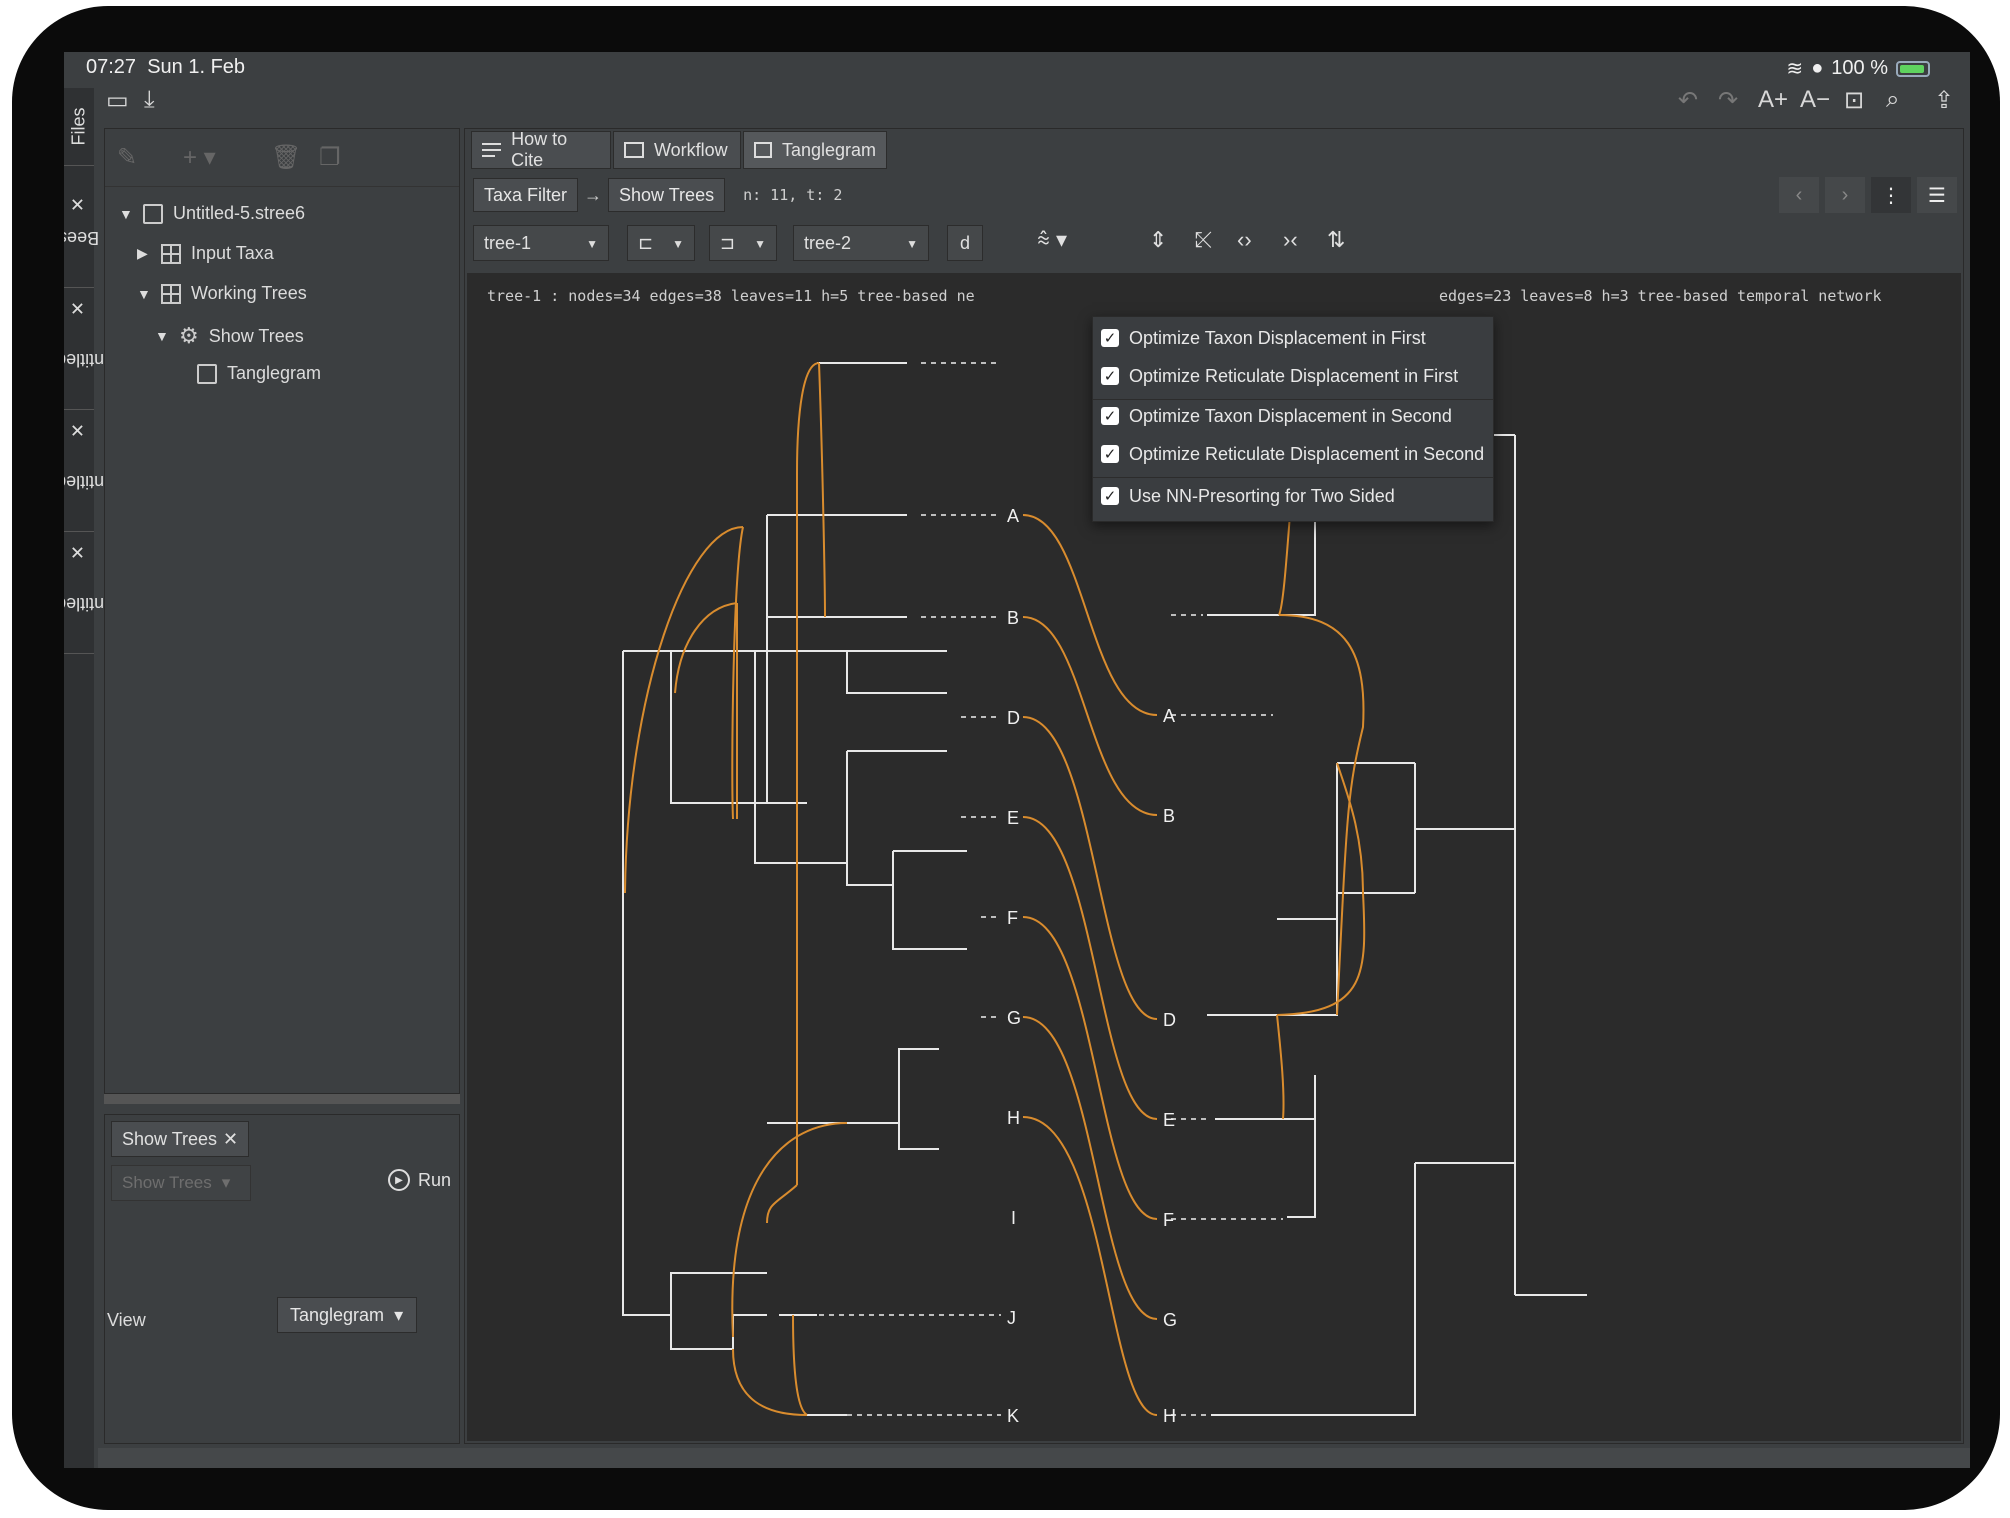 The image size is (2010, 1518). Describe the element at coordinates (1090, 1266) in the screenshot. I see `connection-h` at that location.